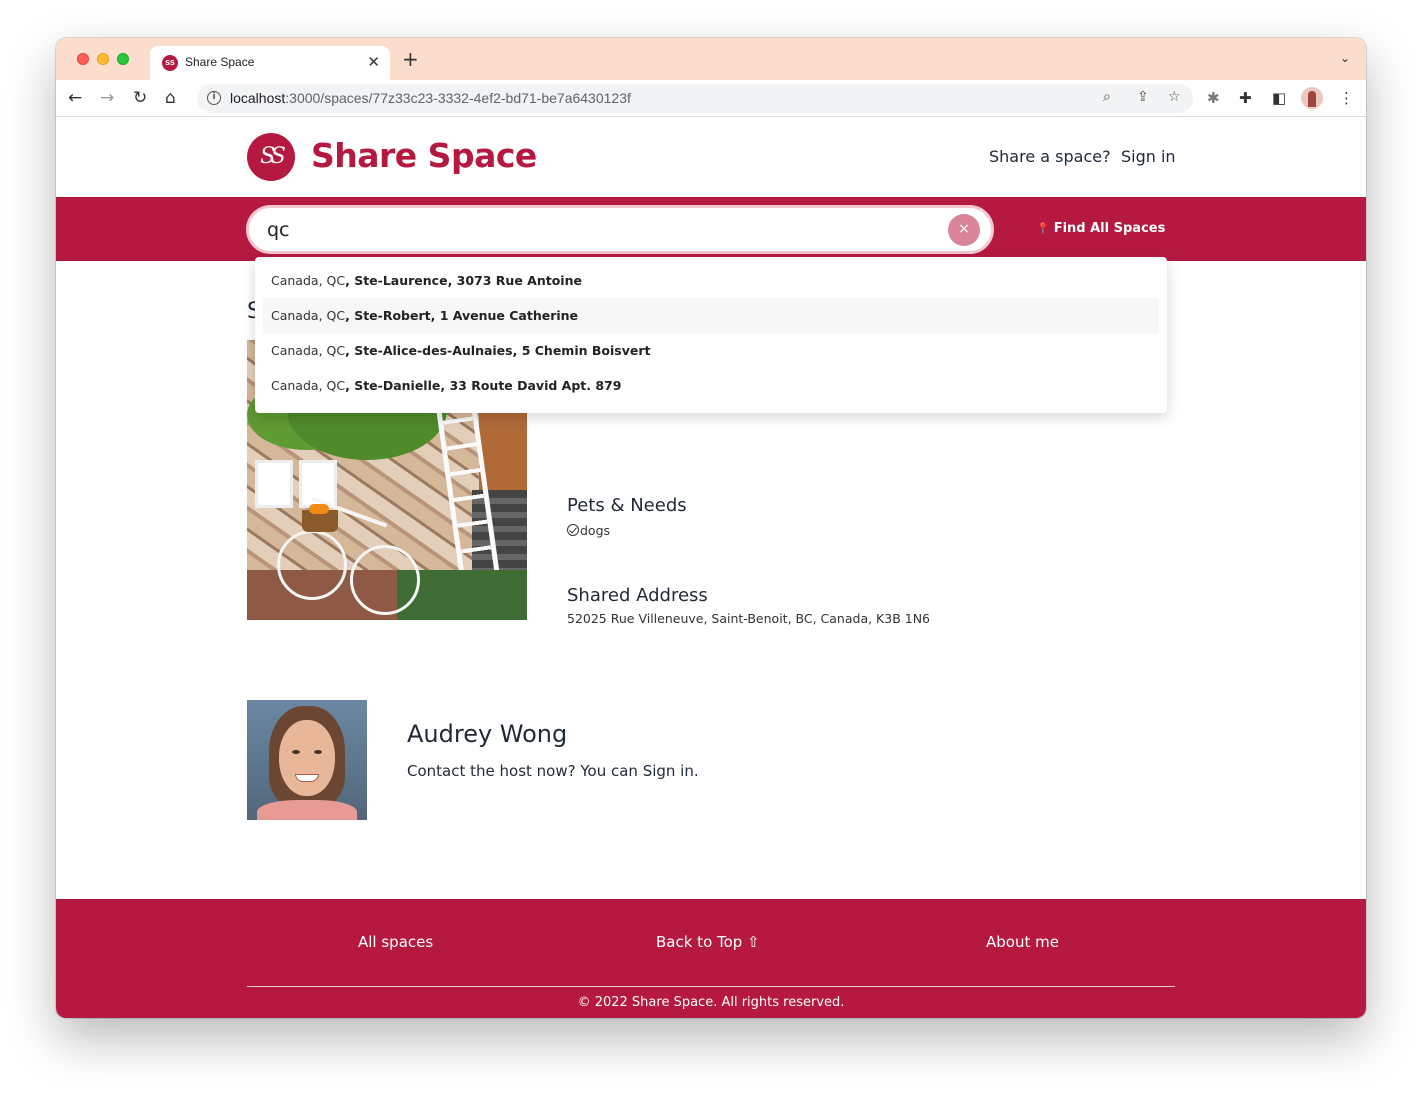  I want to click on logo-icon: SS, so click(271, 157).